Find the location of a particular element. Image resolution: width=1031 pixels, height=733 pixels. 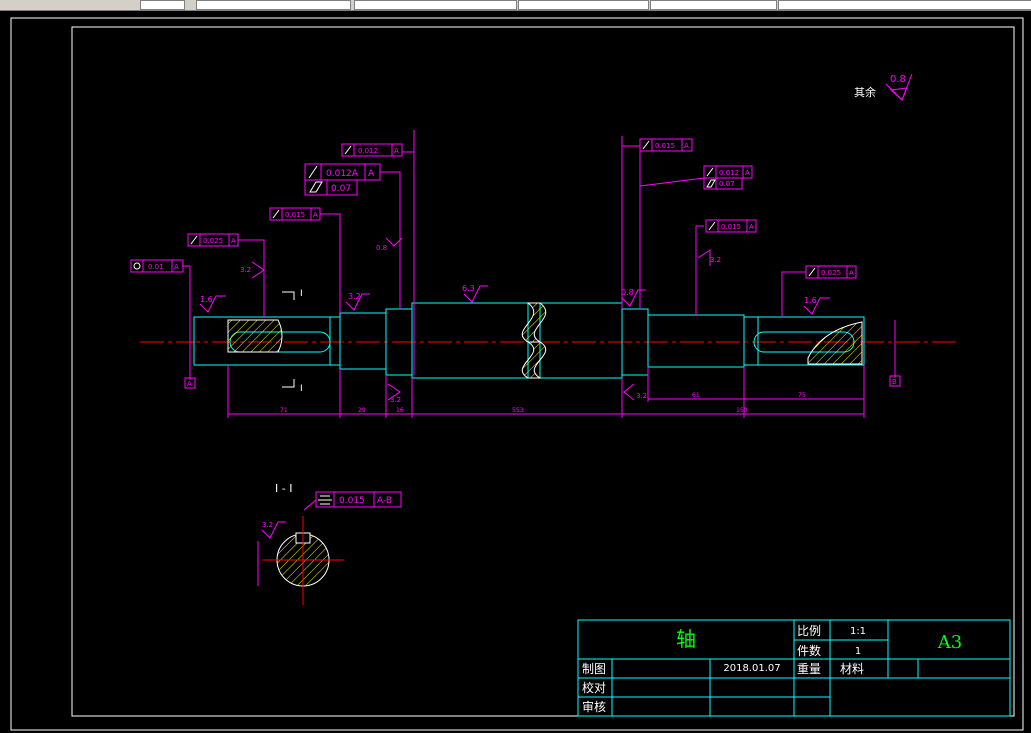

other-surfaces-label: 其余 is located at coordinates (865, 92).